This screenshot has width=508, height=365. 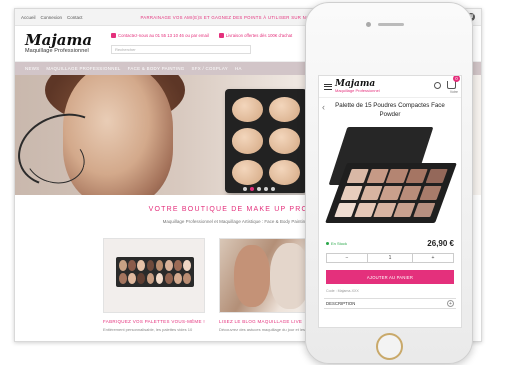 I want to click on delivery-info-text: Livraison offertes dès 100€ d'achat, so click(x=259, y=35).